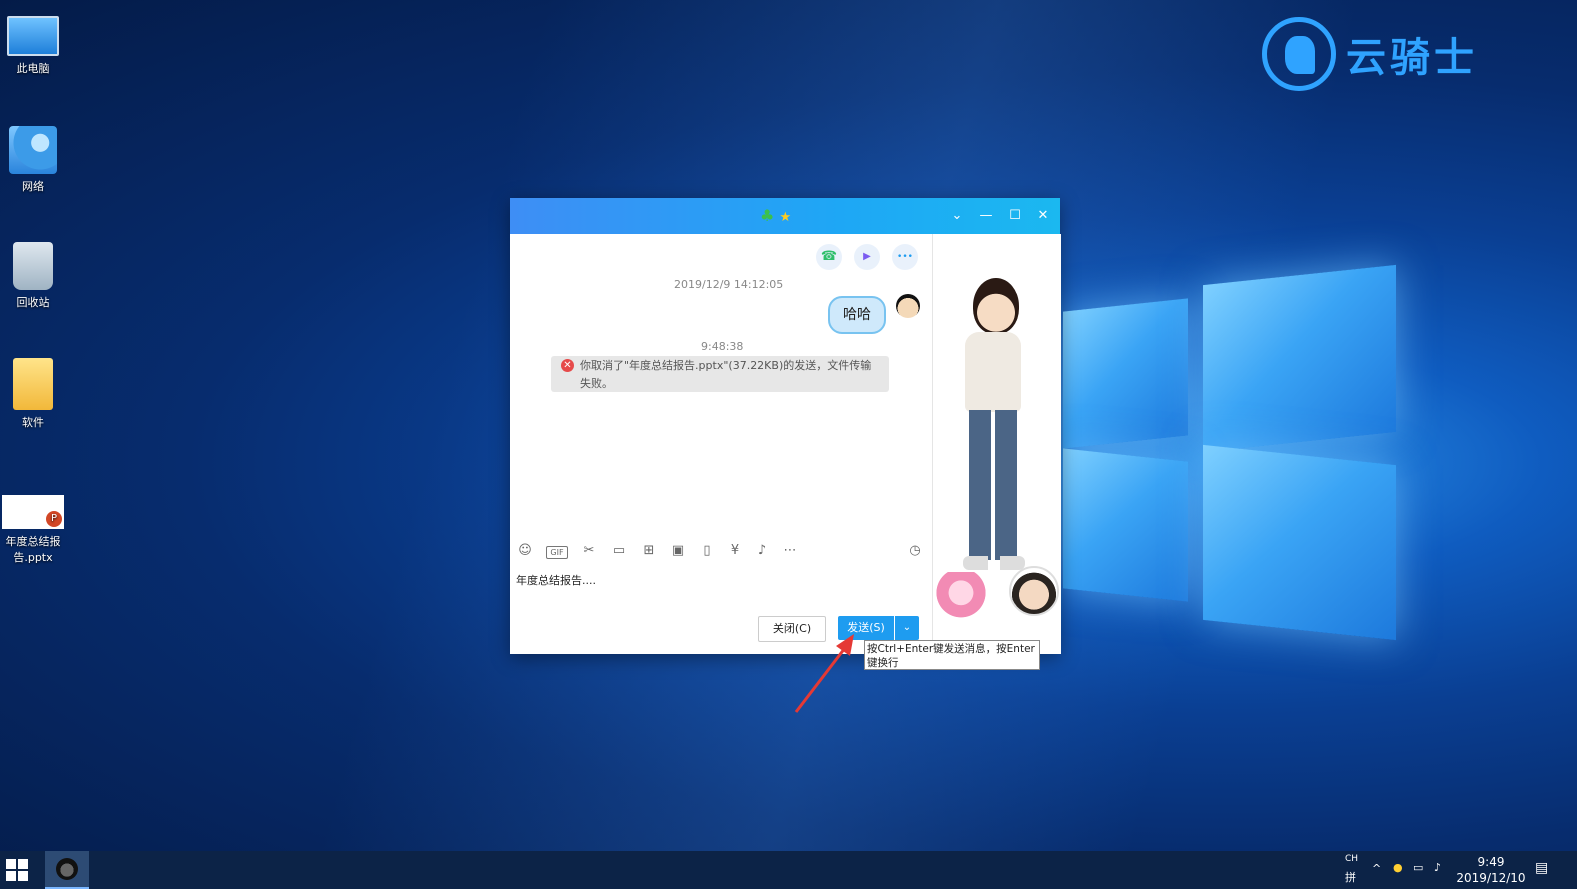  What do you see at coordinates (33, 186) in the screenshot?
I see `desktop-icon-label: 网络` at bounding box center [33, 186].